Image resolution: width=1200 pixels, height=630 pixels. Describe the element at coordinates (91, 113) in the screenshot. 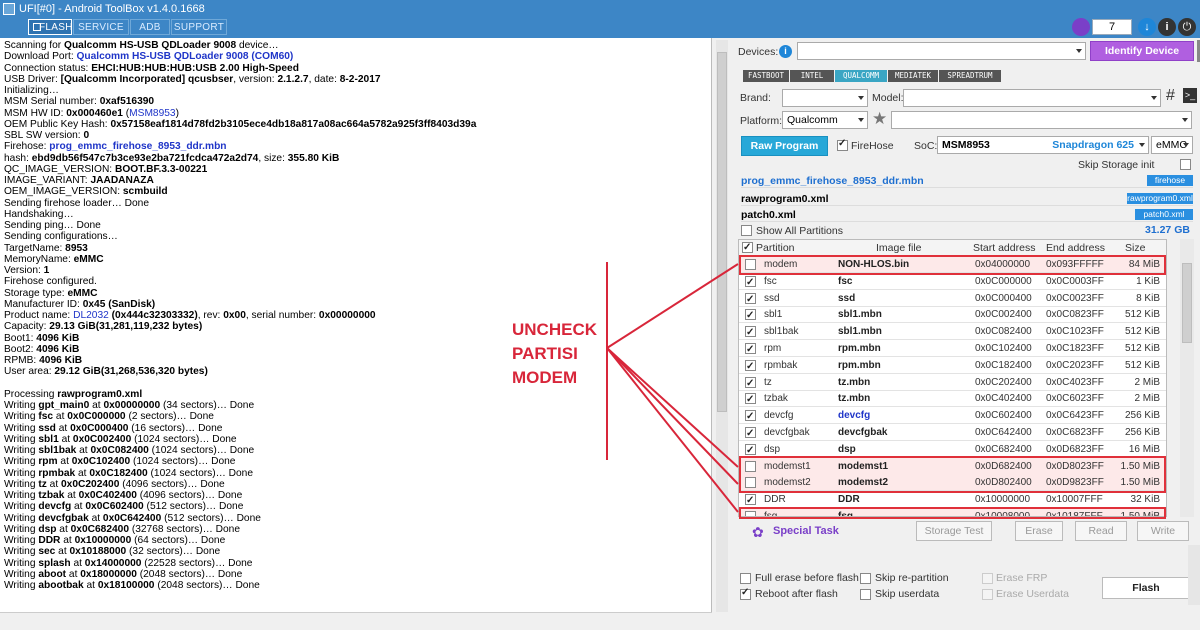

I see `log-line: MSM HW ID: 0x000460e1 (MSM8953)` at that location.